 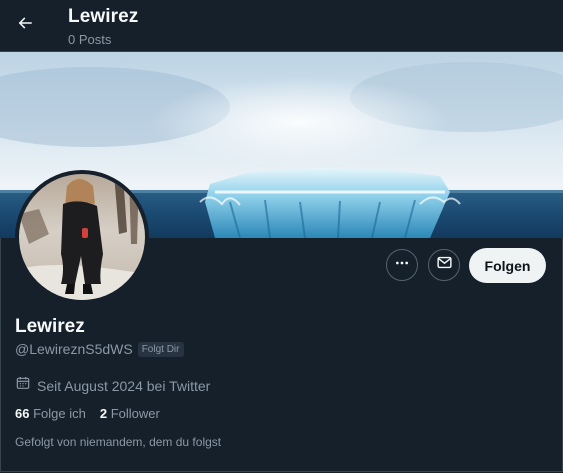 I want to click on followers-count: 2, so click(x=103, y=413).